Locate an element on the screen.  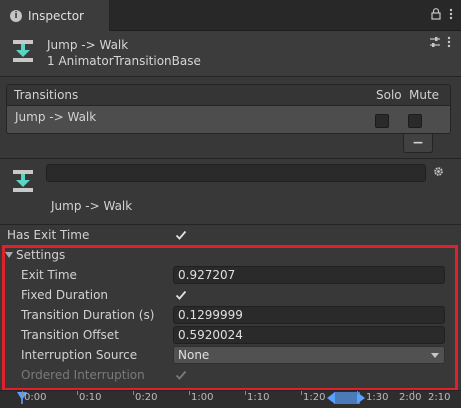
mute-column-label: Mute is located at coordinates (424, 95).